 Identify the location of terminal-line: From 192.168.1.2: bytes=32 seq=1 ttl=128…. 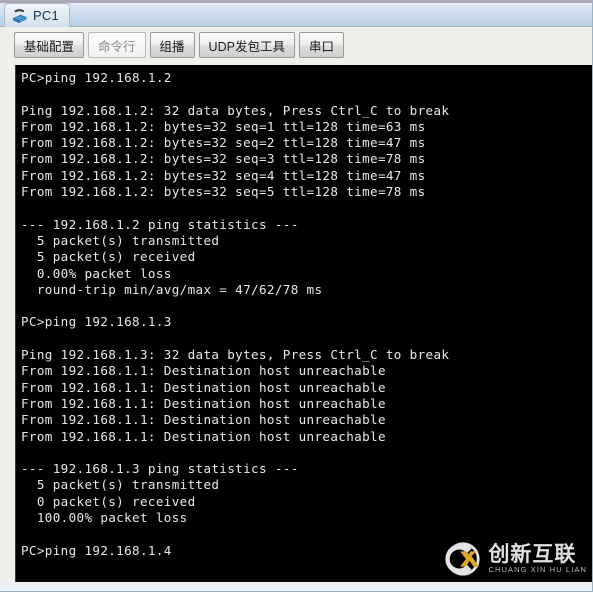
(223, 126).